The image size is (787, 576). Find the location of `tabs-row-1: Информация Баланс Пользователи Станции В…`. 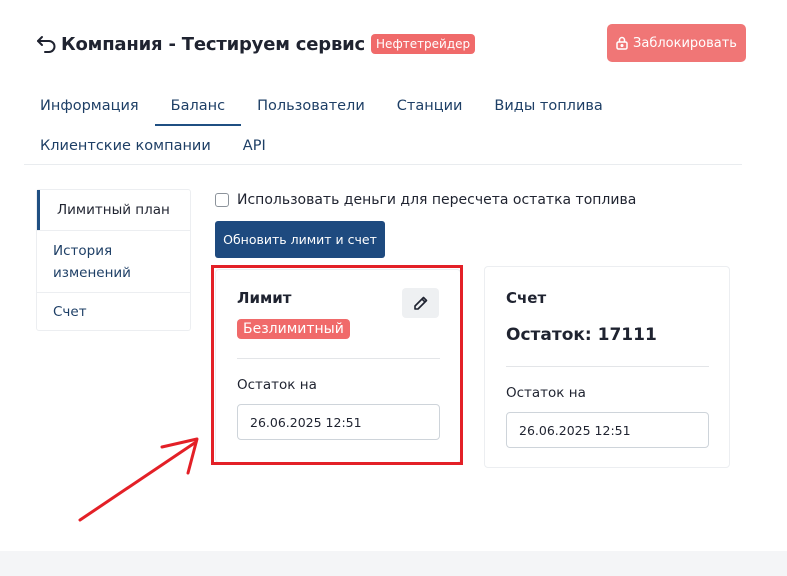

tabs-row-1: Информация Баланс Пользователи Станции В… is located at coordinates (321, 106).